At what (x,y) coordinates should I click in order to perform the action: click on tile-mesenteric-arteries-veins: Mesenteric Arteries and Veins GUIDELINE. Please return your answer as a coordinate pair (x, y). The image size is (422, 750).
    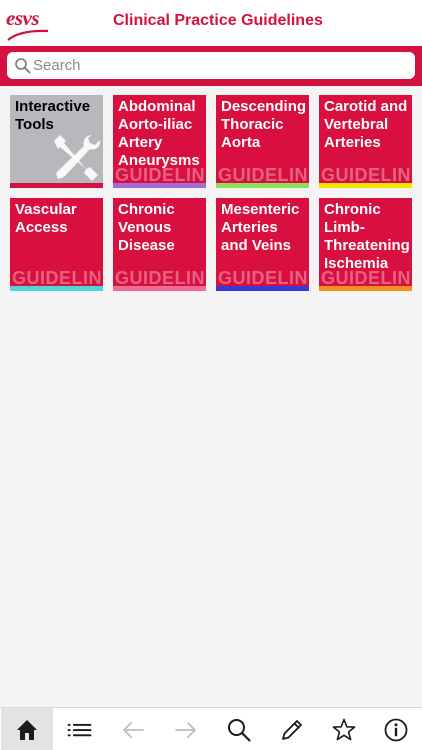
    Looking at the image, I should click on (262, 244).